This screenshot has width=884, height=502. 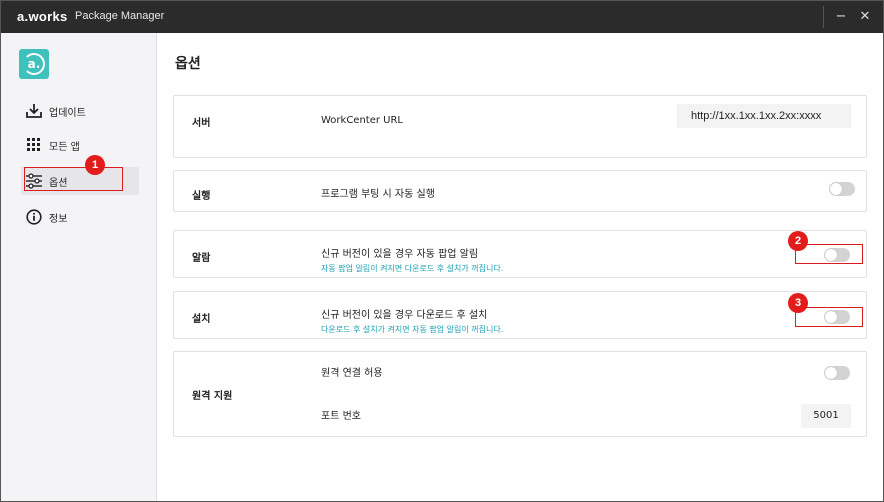 I want to click on remote-support-card: 원격 지원 원격 연결 허용 포트 번호 5001, so click(x=520, y=394).